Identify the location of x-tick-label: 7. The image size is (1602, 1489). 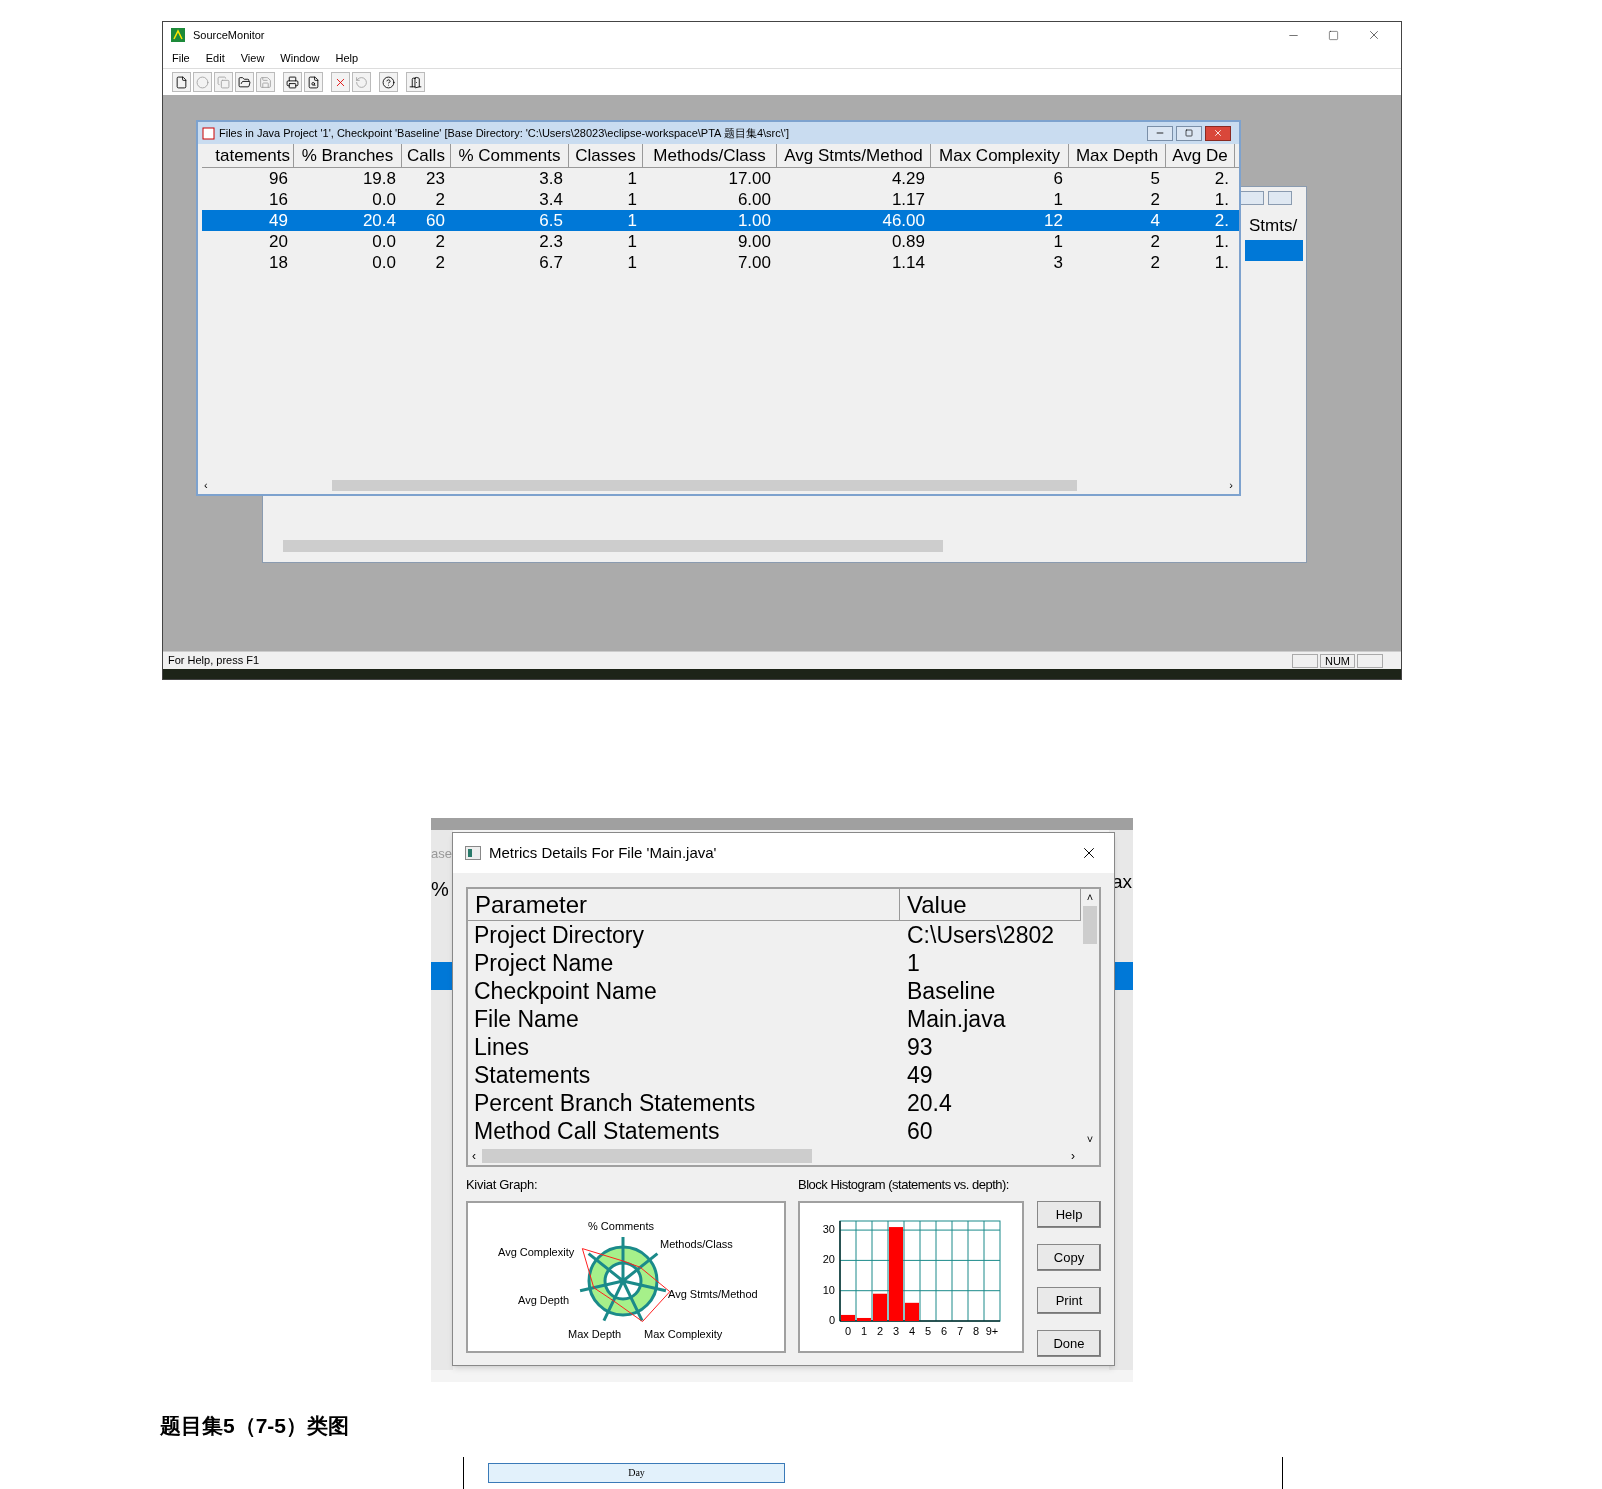
(960, 1330).